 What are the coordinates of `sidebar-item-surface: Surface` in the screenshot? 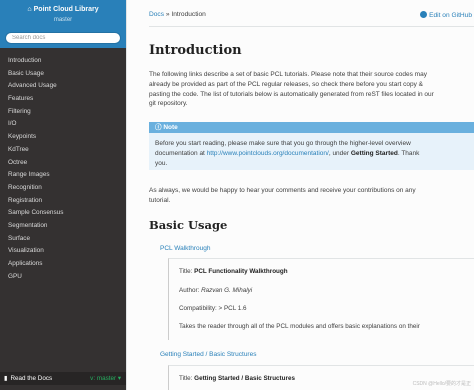 It's located at (63, 239).